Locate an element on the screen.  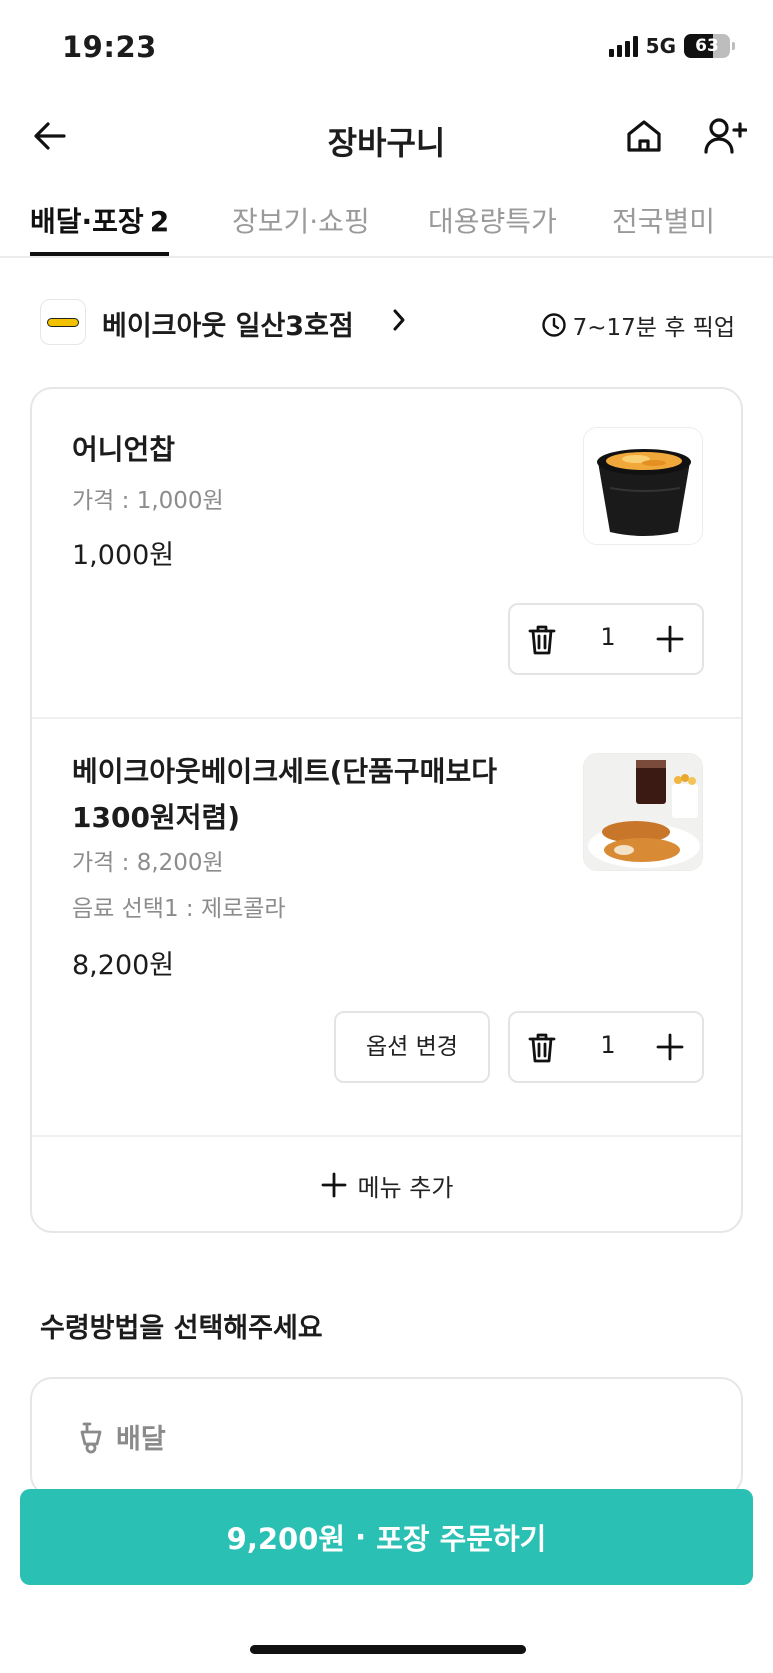
network-type: 5G is located at coordinates (660, 46).